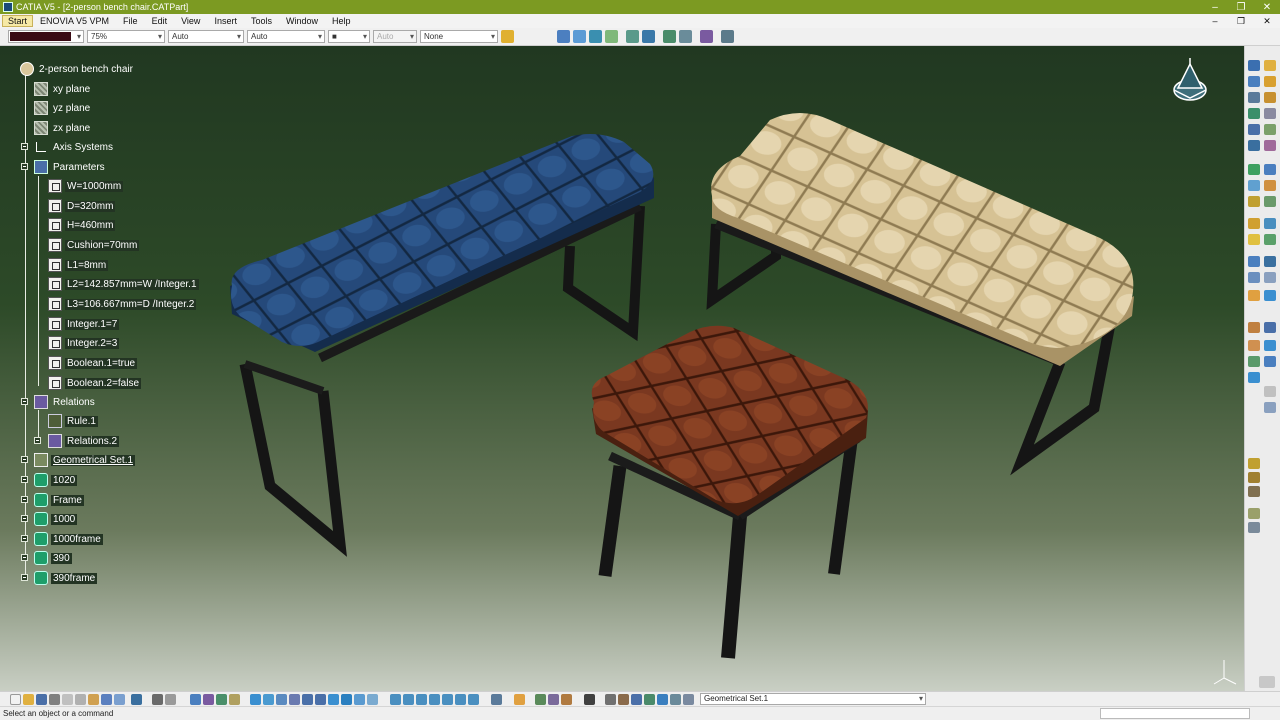 The height and width of the screenshot is (720, 1280). Describe the element at coordinates (82, 225) in the screenshot. I see `tree-item-parameter: H=460mm` at that location.